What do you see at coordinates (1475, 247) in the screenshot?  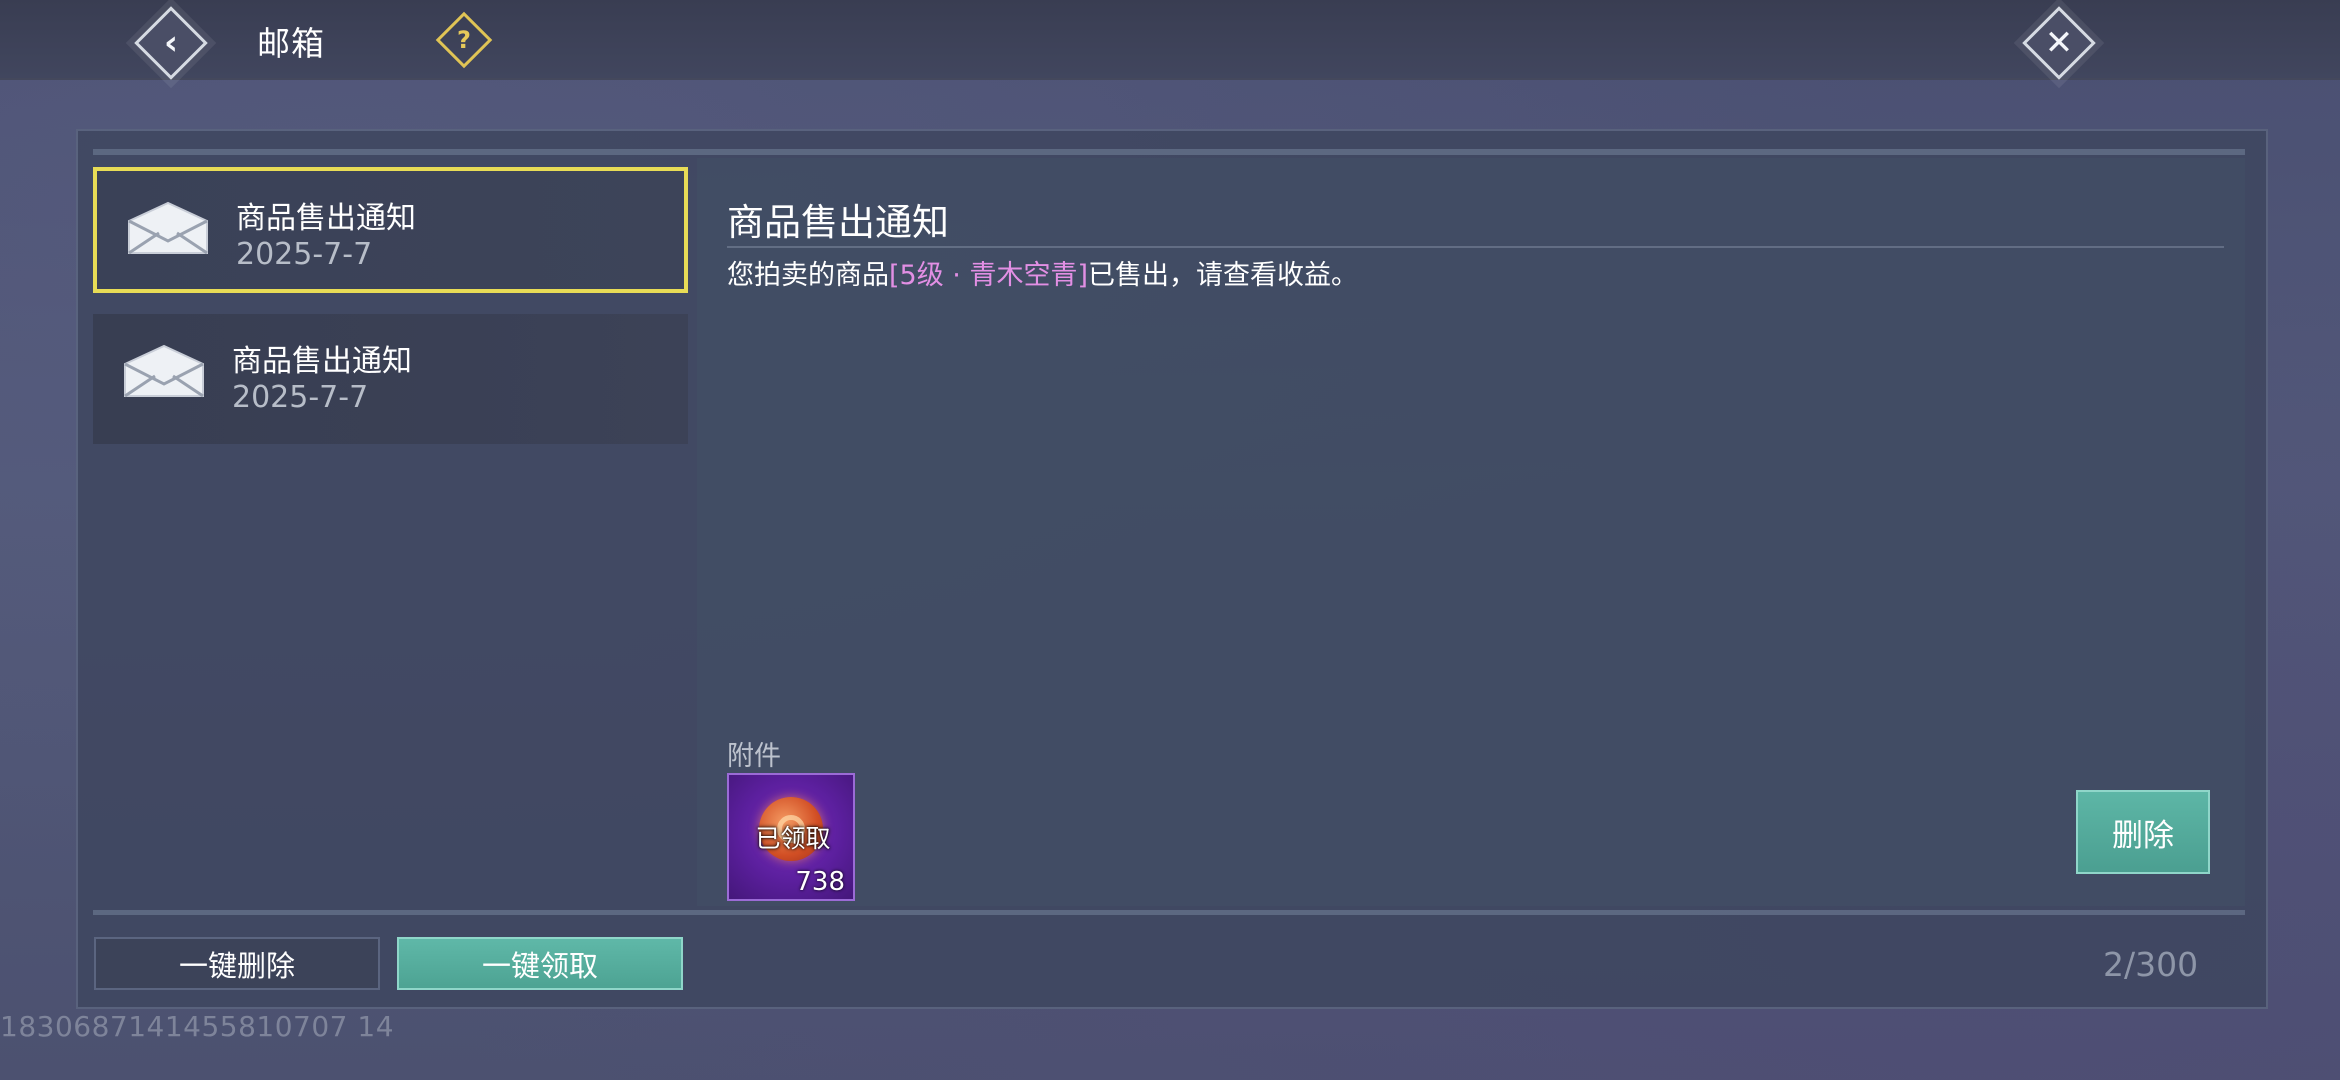 I see `detail-divider` at bounding box center [1475, 247].